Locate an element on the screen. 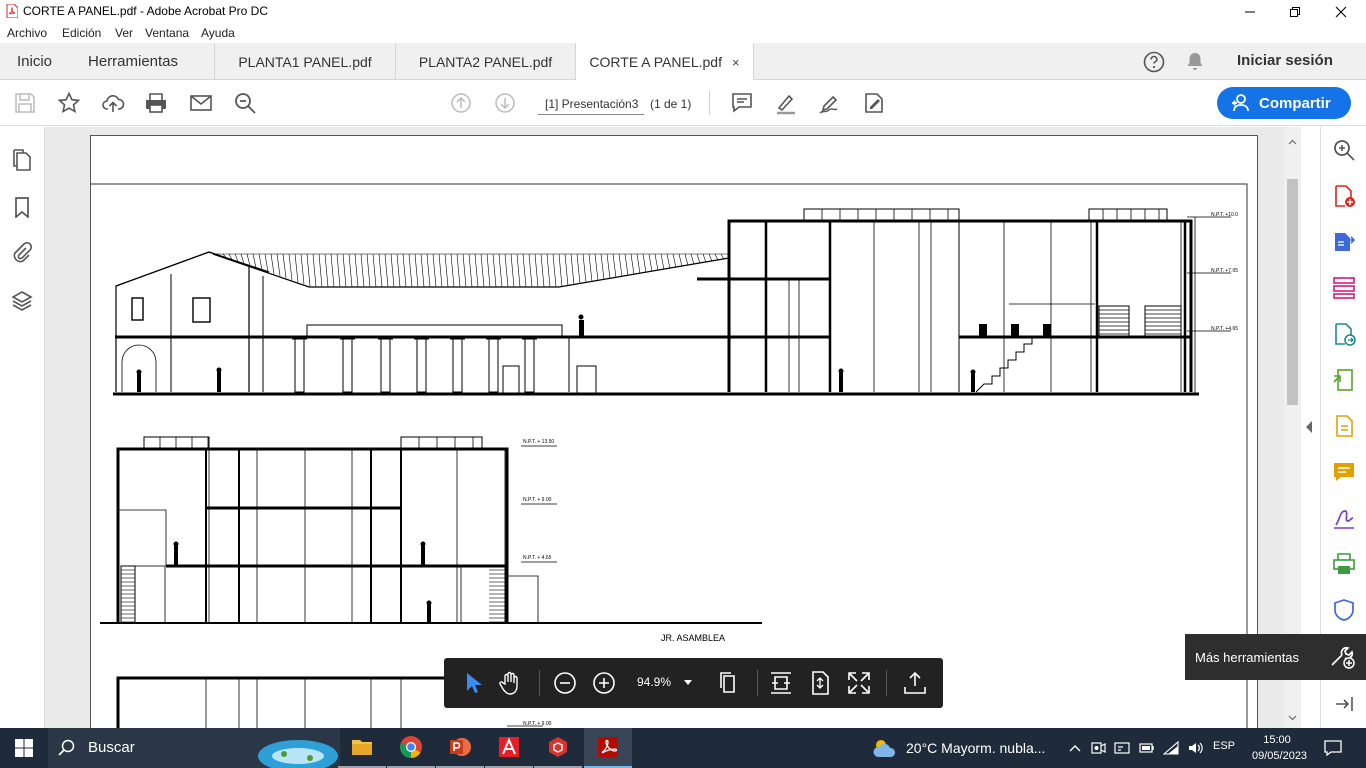 The width and height of the screenshot is (1366, 768). minimize-icon is located at coordinates (1250, 11).